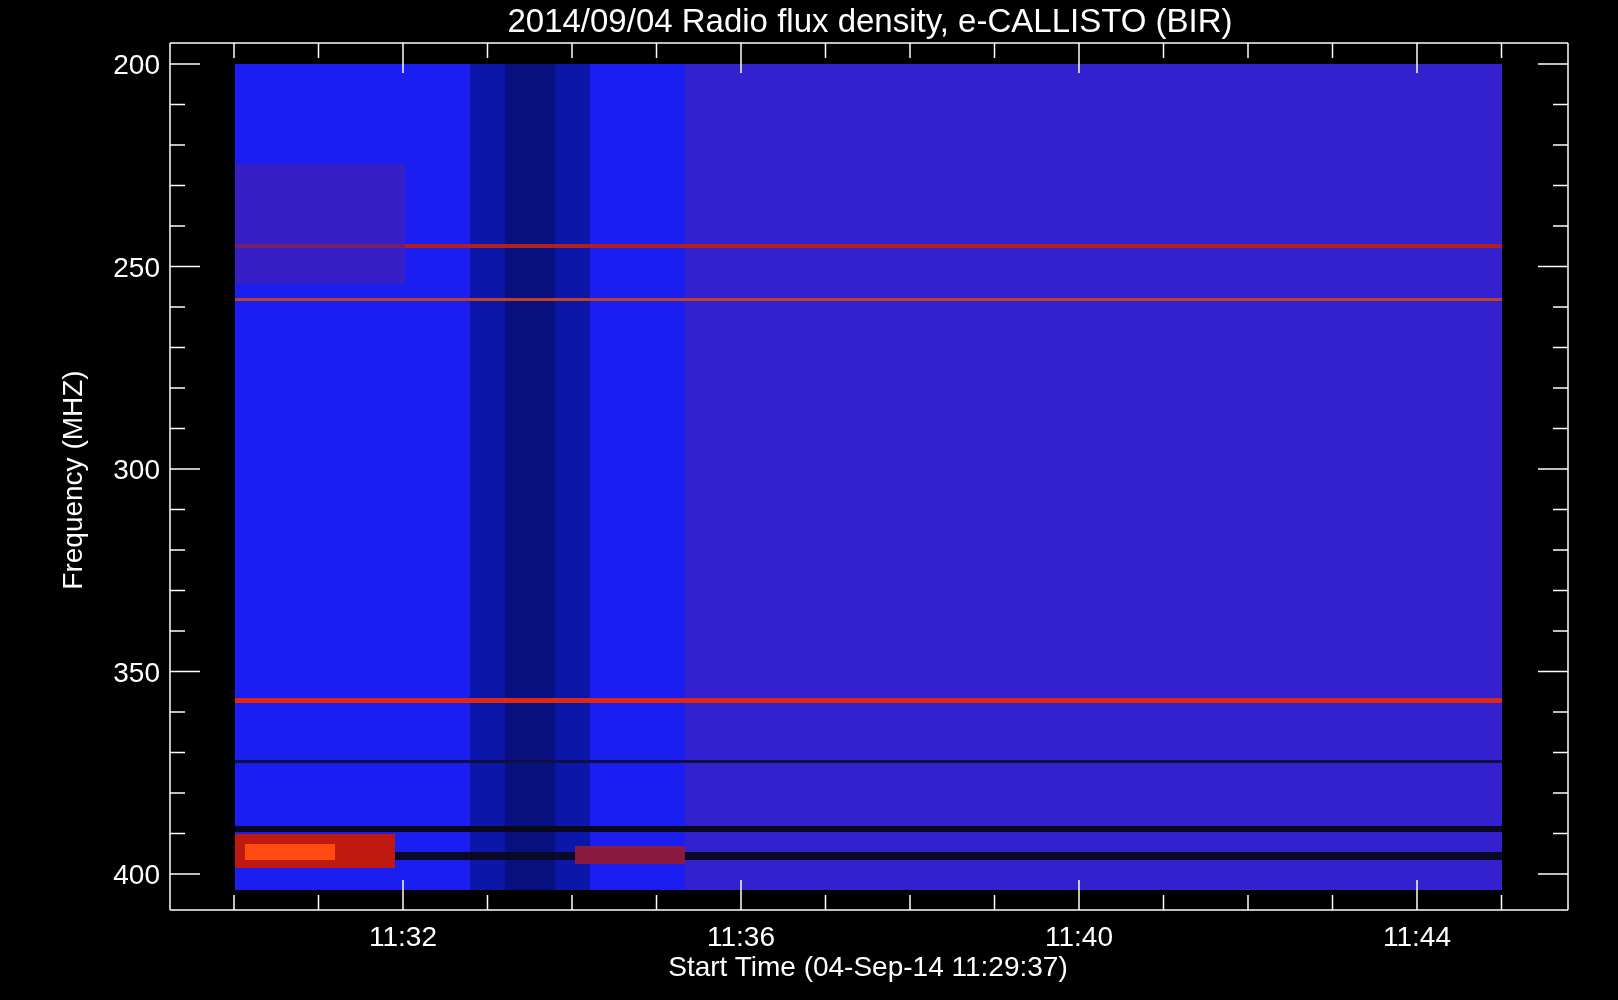 This screenshot has height=1000, width=1618. I want to click on tick-label: 400, so click(136, 874).